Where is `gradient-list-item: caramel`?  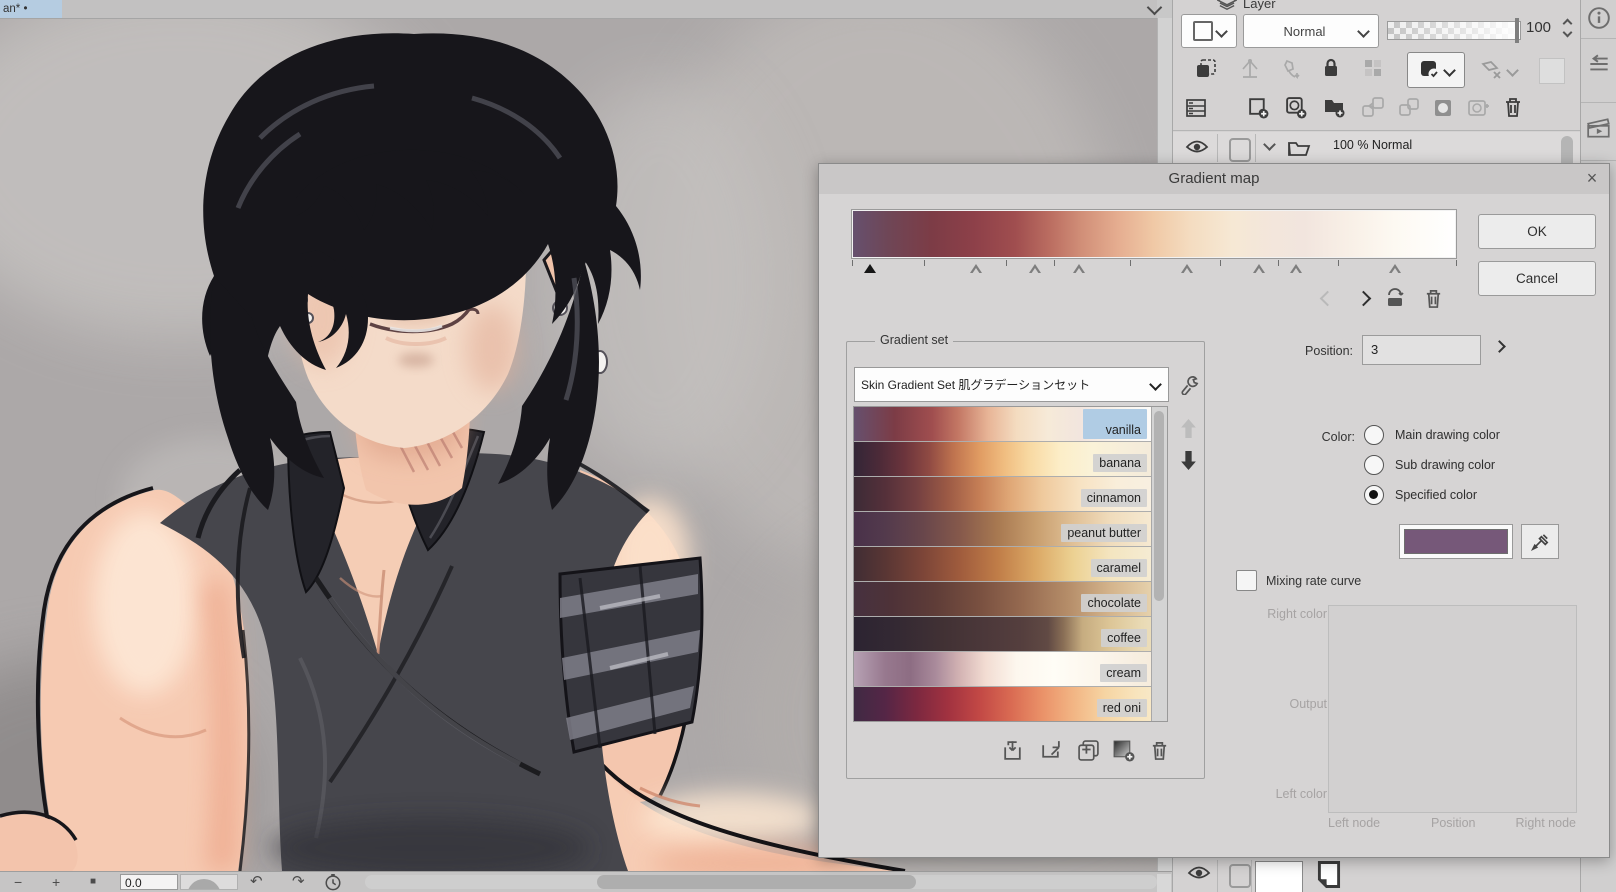 gradient-list-item: caramel is located at coordinates (1010, 564).